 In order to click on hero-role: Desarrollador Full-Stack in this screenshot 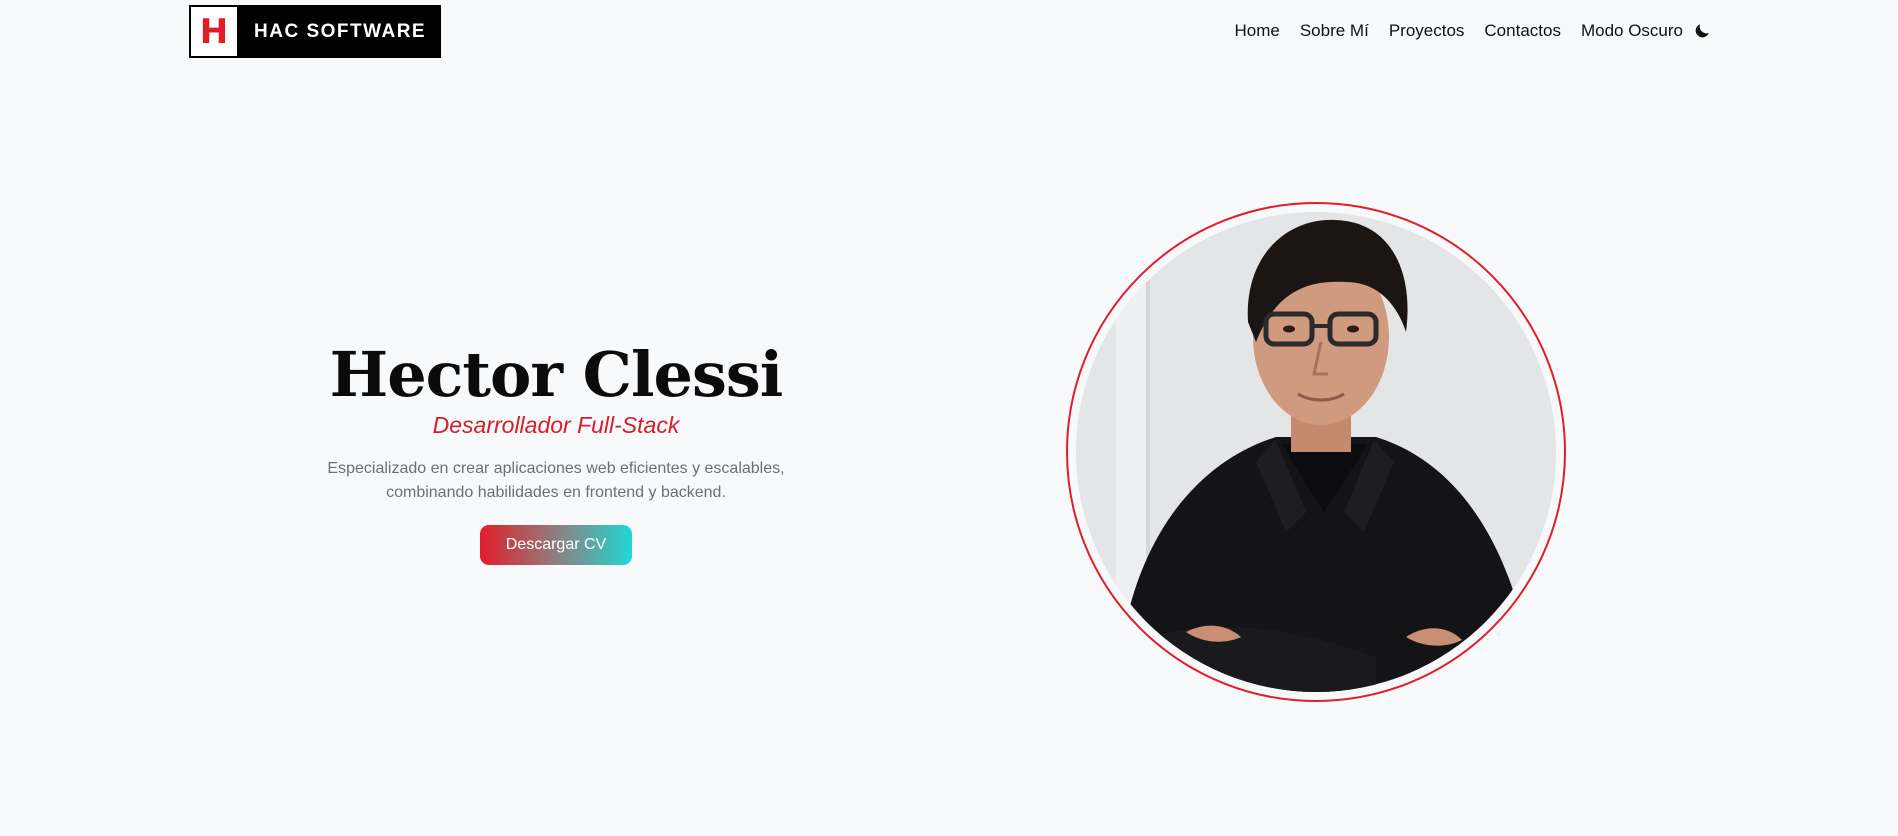, I will do `click(556, 425)`.